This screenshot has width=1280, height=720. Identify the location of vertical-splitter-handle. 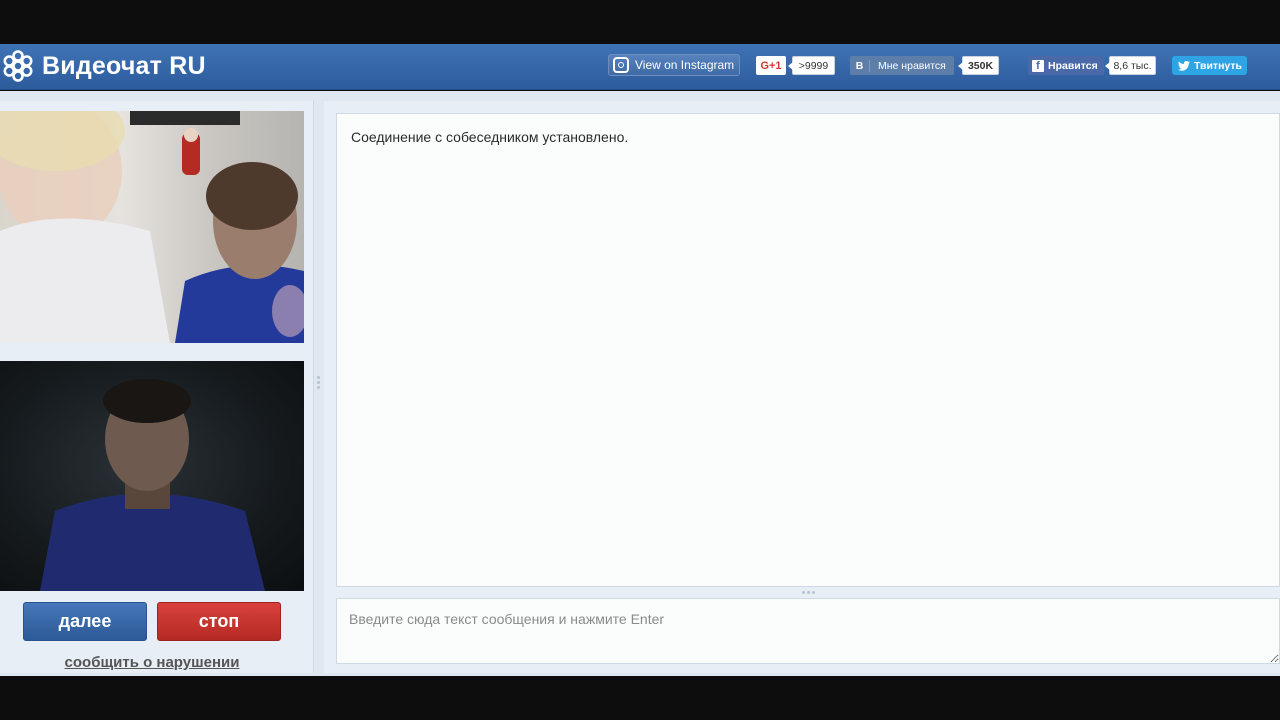
(319, 384).